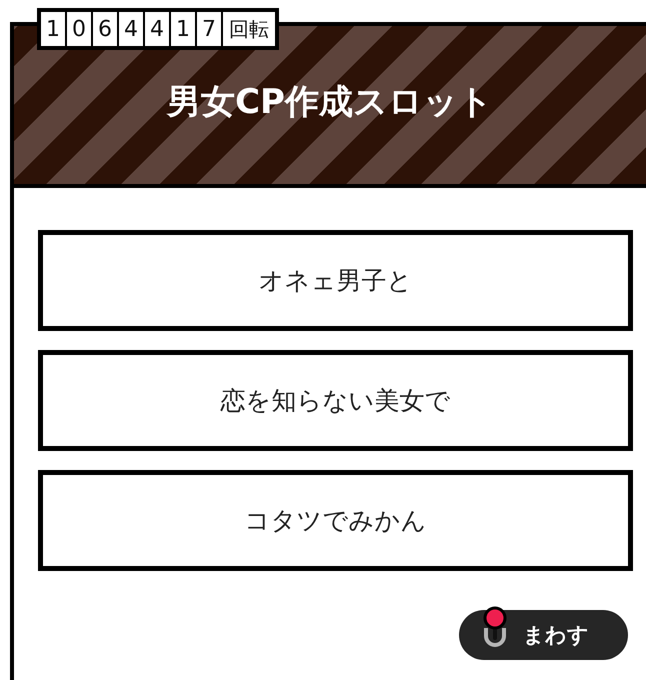 The image size is (646, 680). Describe the element at coordinates (335, 400) in the screenshot. I see `slot-reel: 恋を知らない美女で` at that location.